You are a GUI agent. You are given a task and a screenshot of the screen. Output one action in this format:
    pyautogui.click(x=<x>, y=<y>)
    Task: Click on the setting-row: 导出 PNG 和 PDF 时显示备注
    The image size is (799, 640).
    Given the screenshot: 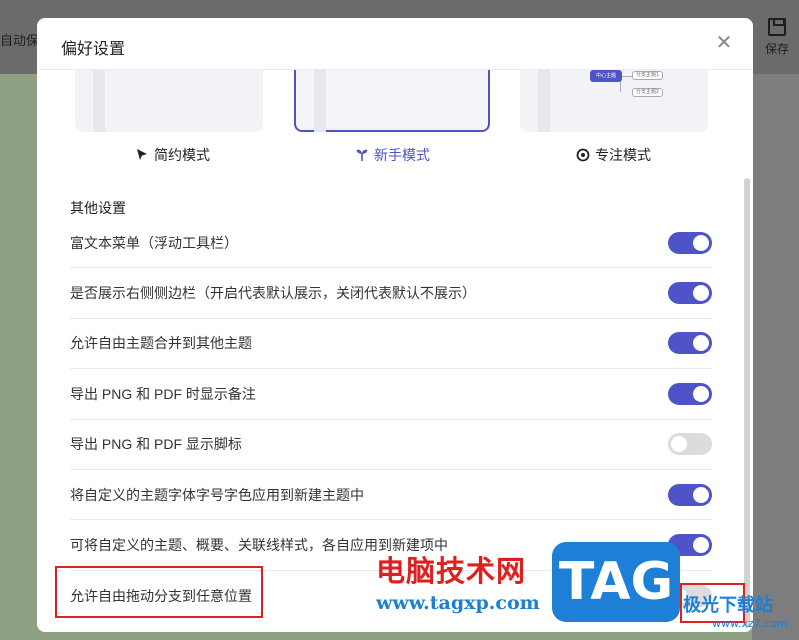 What is the action you would take?
    pyautogui.click(x=391, y=394)
    